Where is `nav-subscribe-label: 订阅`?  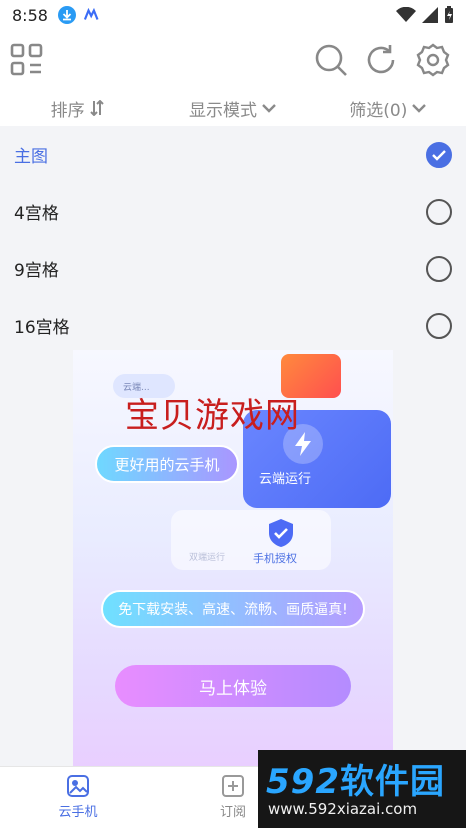 nav-subscribe-label: 订阅 is located at coordinates (232, 812).